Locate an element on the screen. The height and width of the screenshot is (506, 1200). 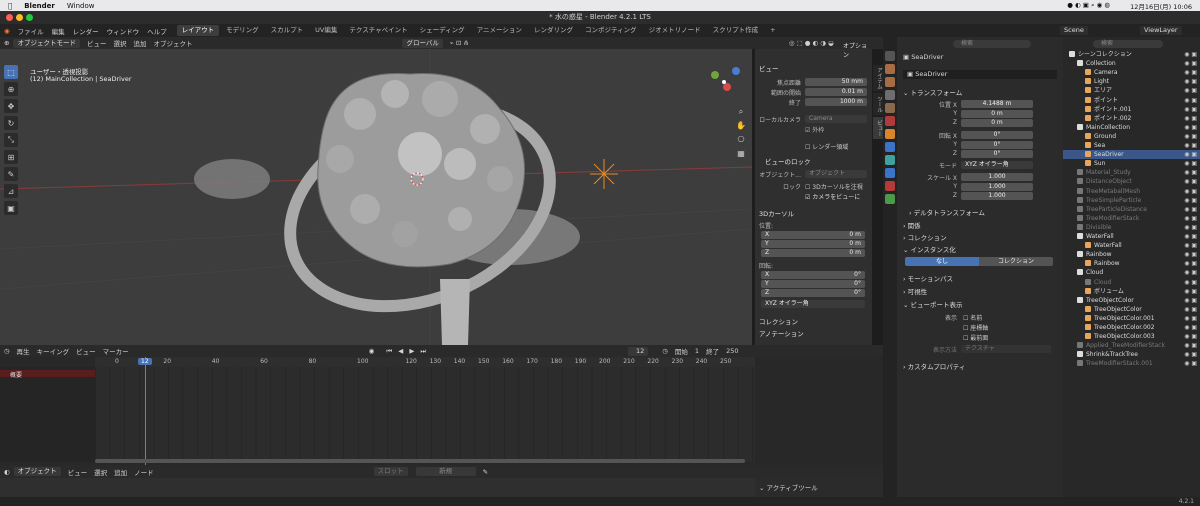
instancing-collection-button: コレクション is located at coordinates (1016, 261).